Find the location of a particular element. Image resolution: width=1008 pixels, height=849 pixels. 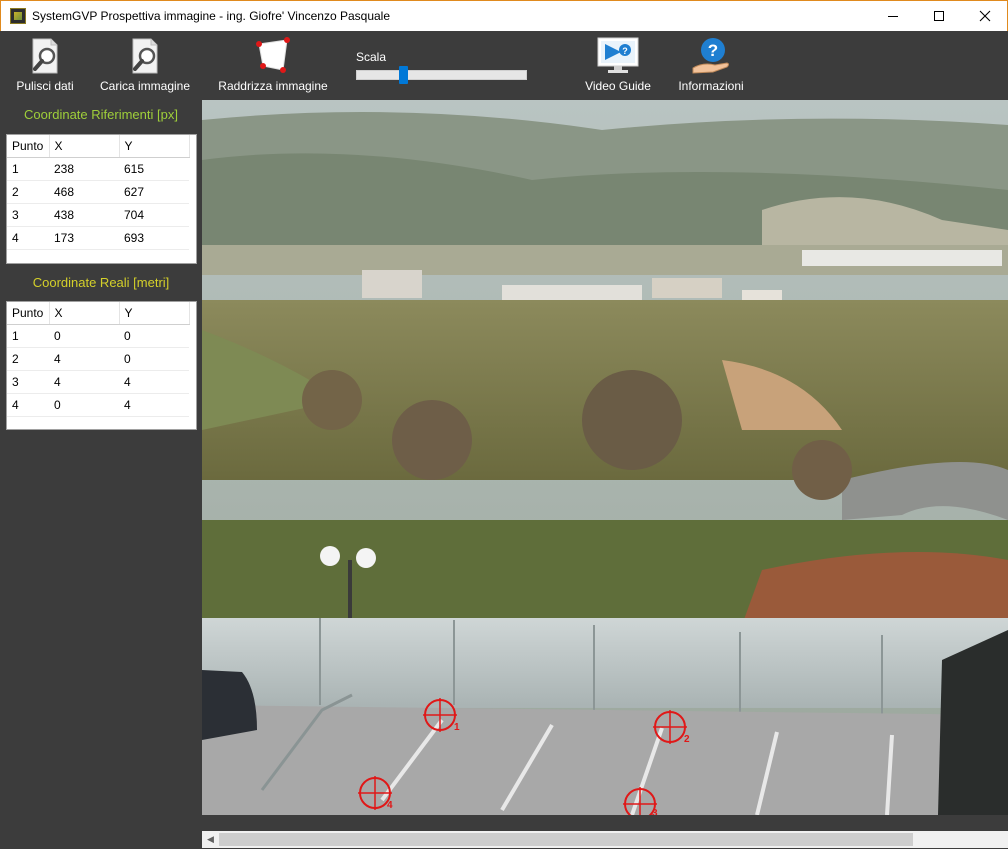

maximize-button is located at coordinates (939, 16).